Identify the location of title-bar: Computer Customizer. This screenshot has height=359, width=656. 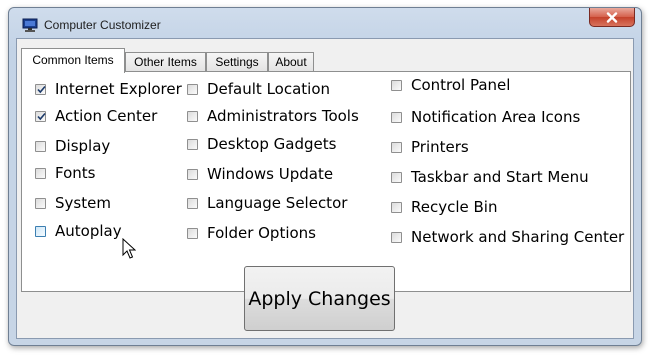
(325, 23).